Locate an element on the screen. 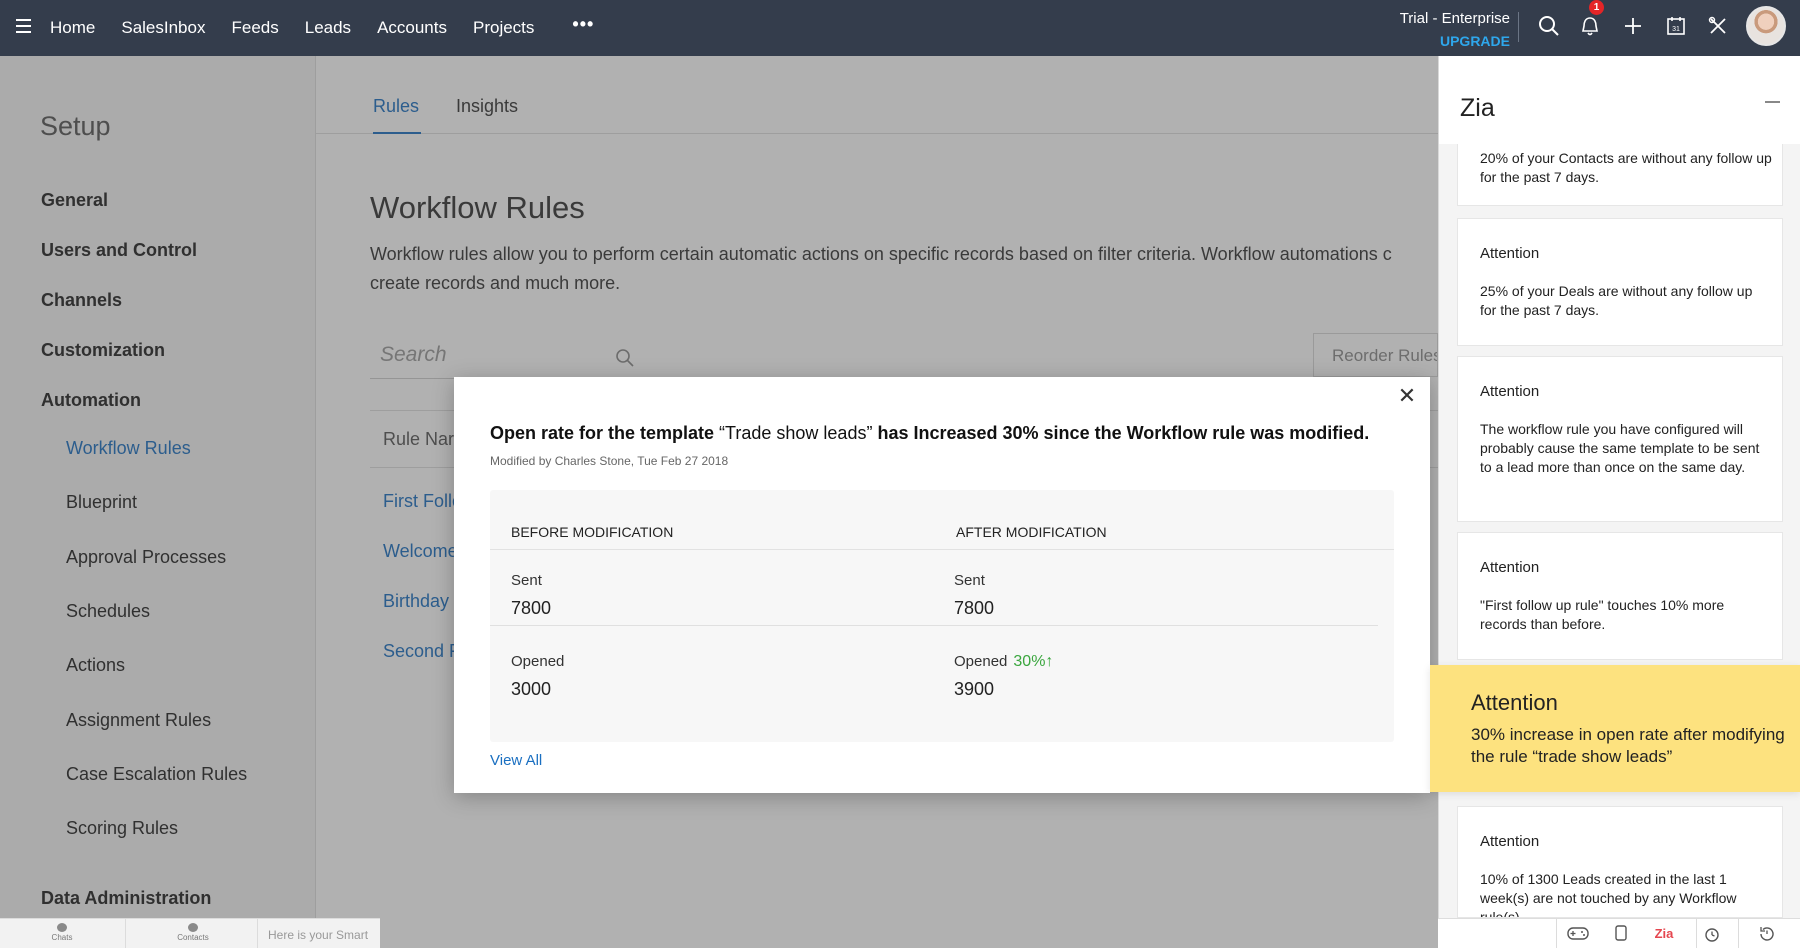 This screenshot has height=948, width=1800. after-sent-label: Sent is located at coordinates (969, 580).